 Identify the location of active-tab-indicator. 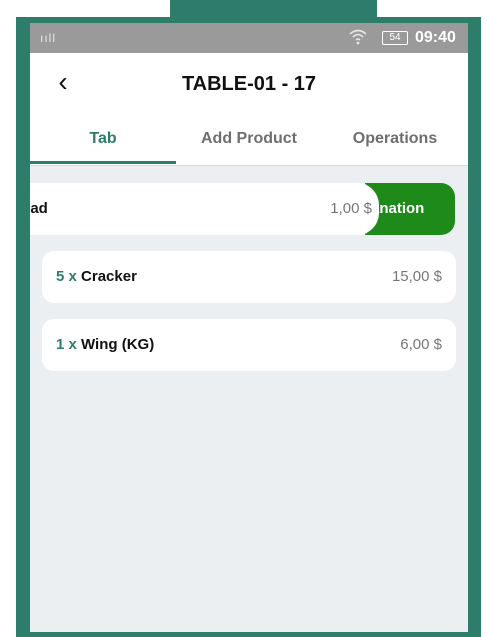
(103, 162).